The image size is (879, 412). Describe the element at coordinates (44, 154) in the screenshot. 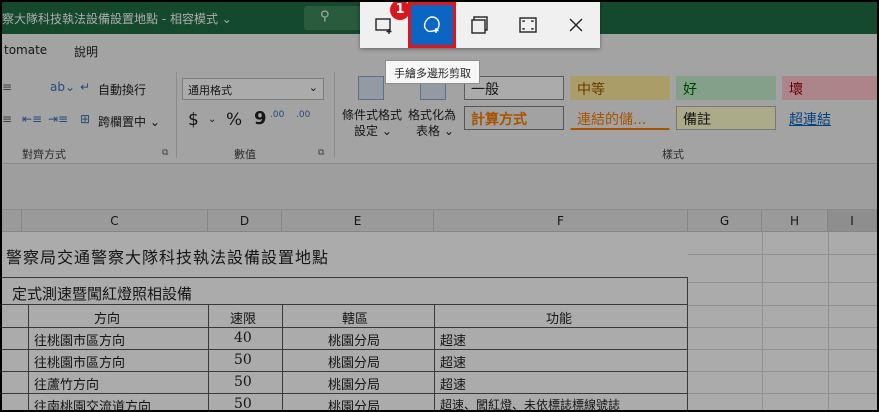

I see `group-label-alignment: 對齊方式` at that location.